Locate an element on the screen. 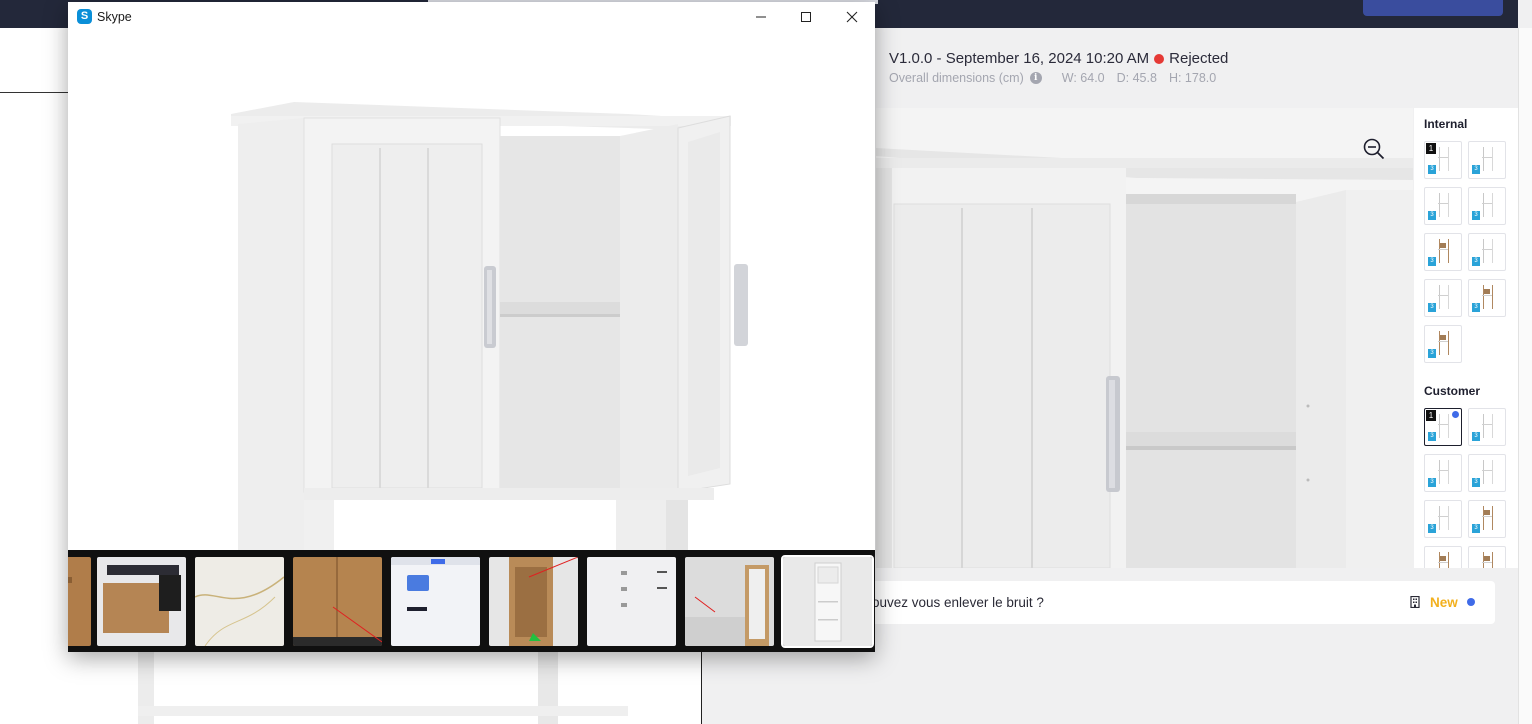  page-scrollbar is located at coordinates (1525, 376).